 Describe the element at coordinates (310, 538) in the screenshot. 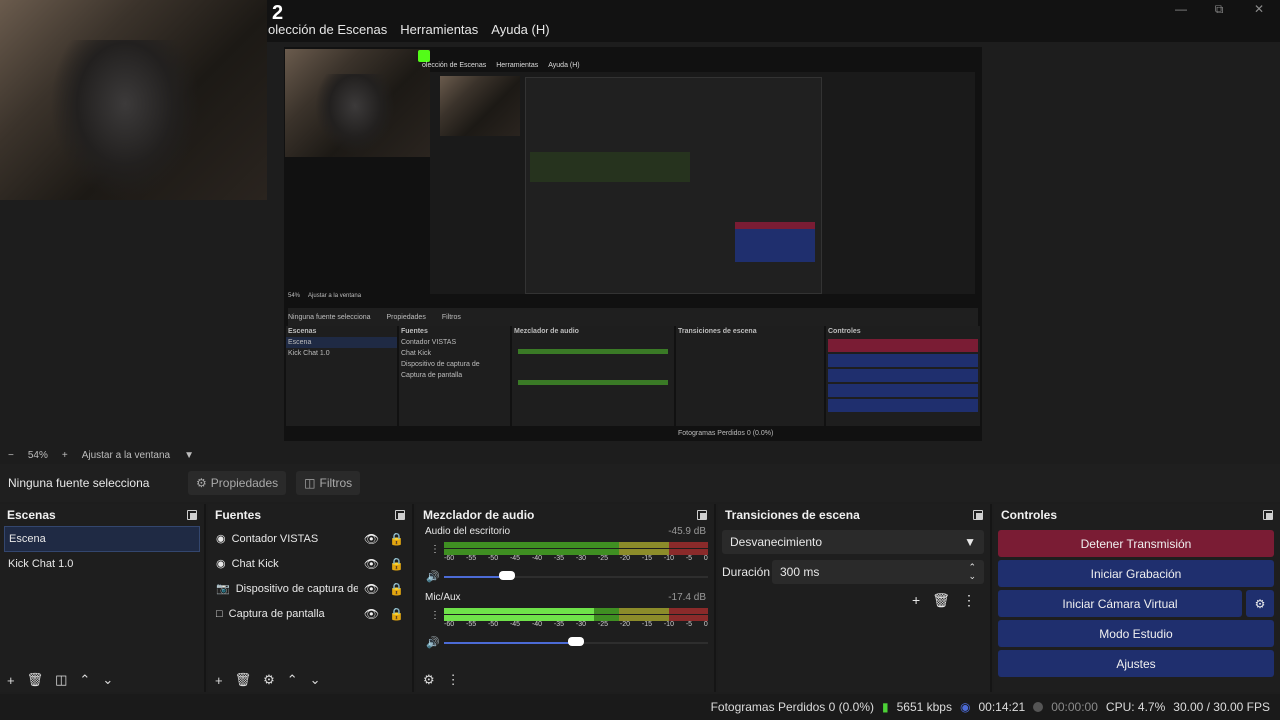

I see `source-item: ◉ Contador VISTAS 👁 🔒` at that location.